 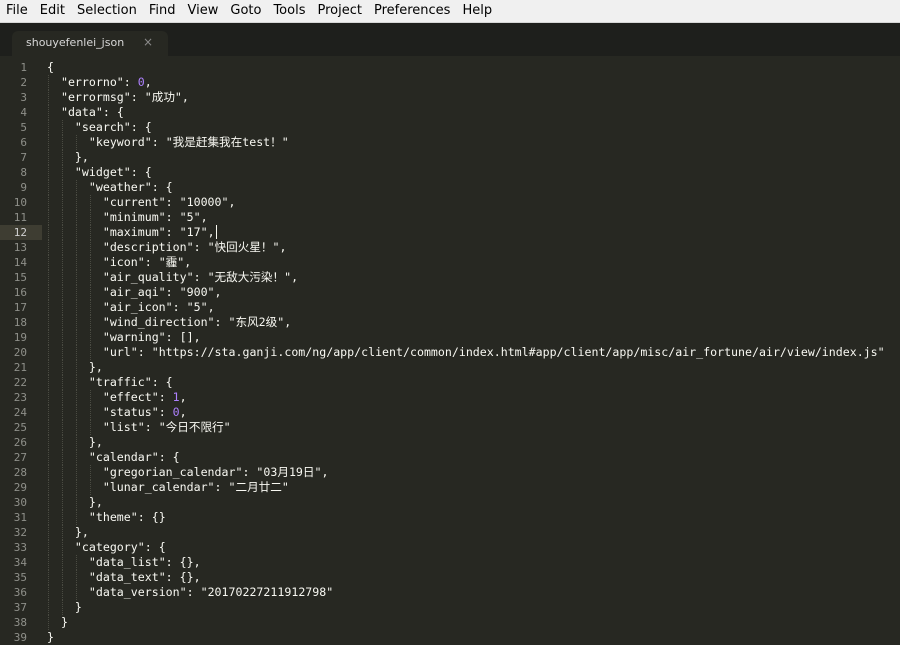 What do you see at coordinates (20, 262) in the screenshot?
I see `line-number: 14` at bounding box center [20, 262].